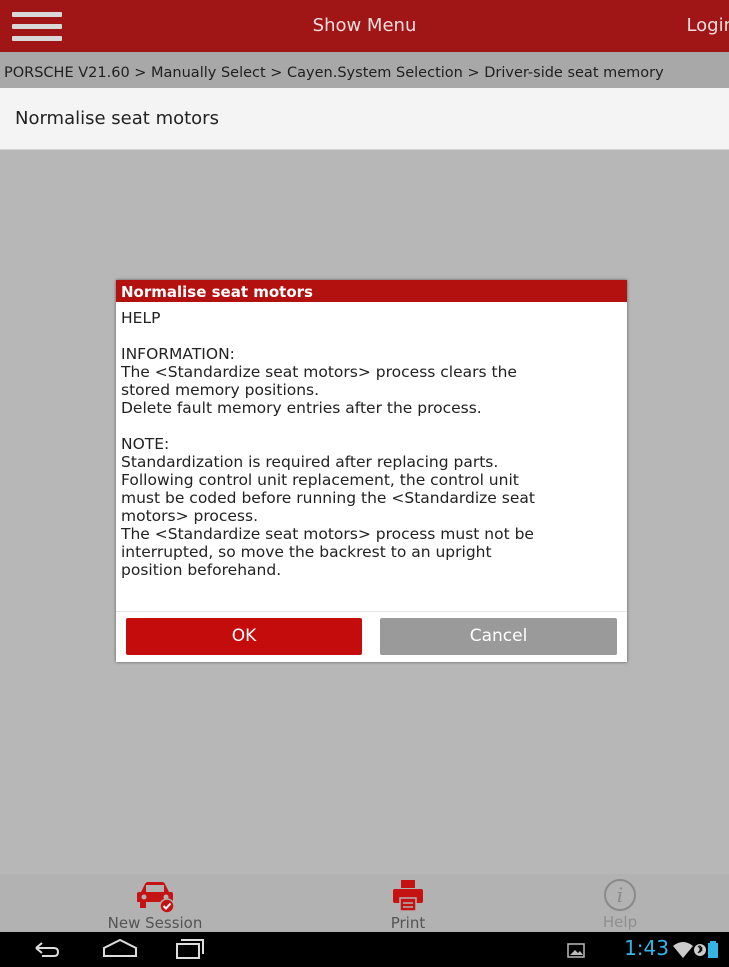 Image resolution: width=729 pixels, height=967 pixels. What do you see at coordinates (371, 611) in the screenshot?
I see `dialog-divider` at bounding box center [371, 611].